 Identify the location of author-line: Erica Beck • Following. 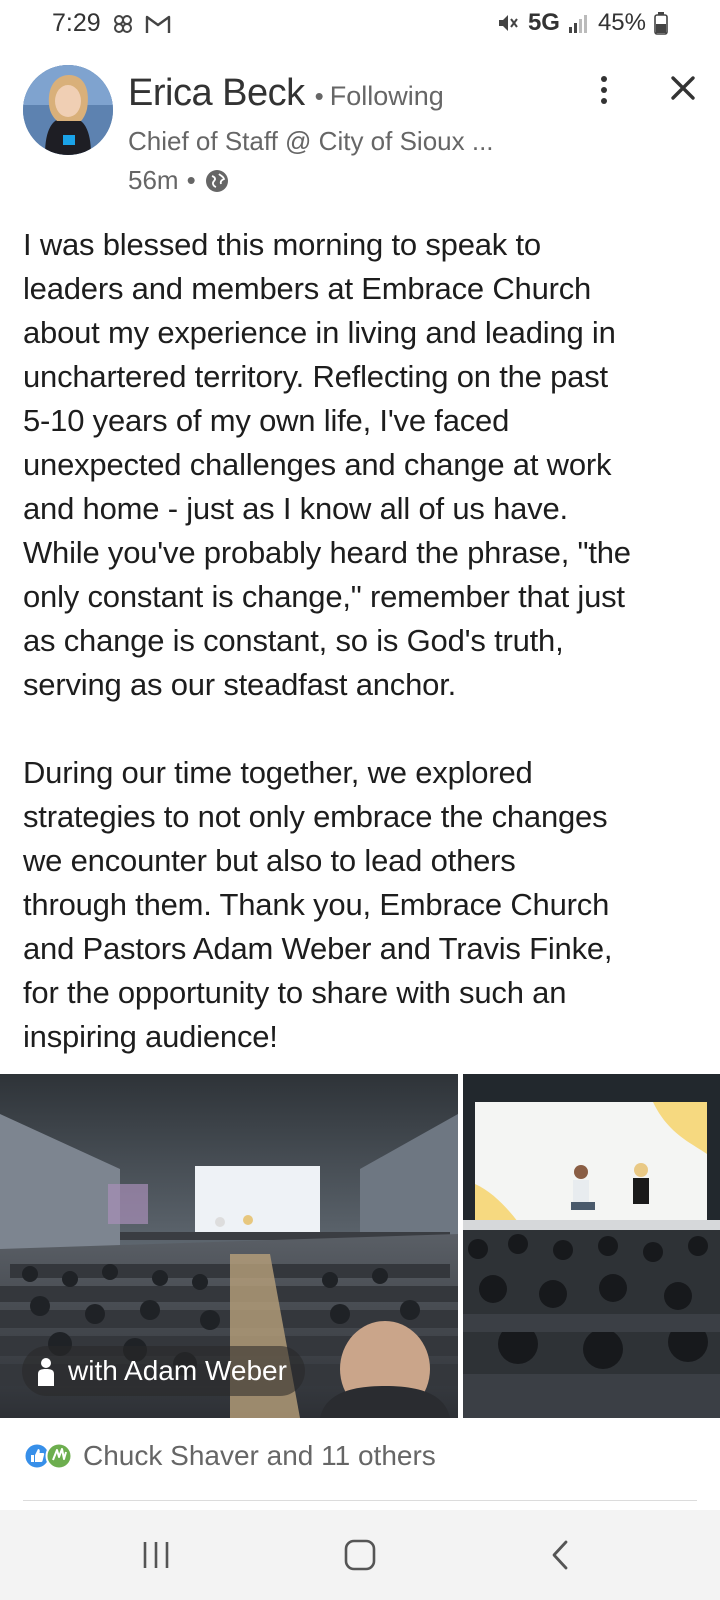
(286, 93).